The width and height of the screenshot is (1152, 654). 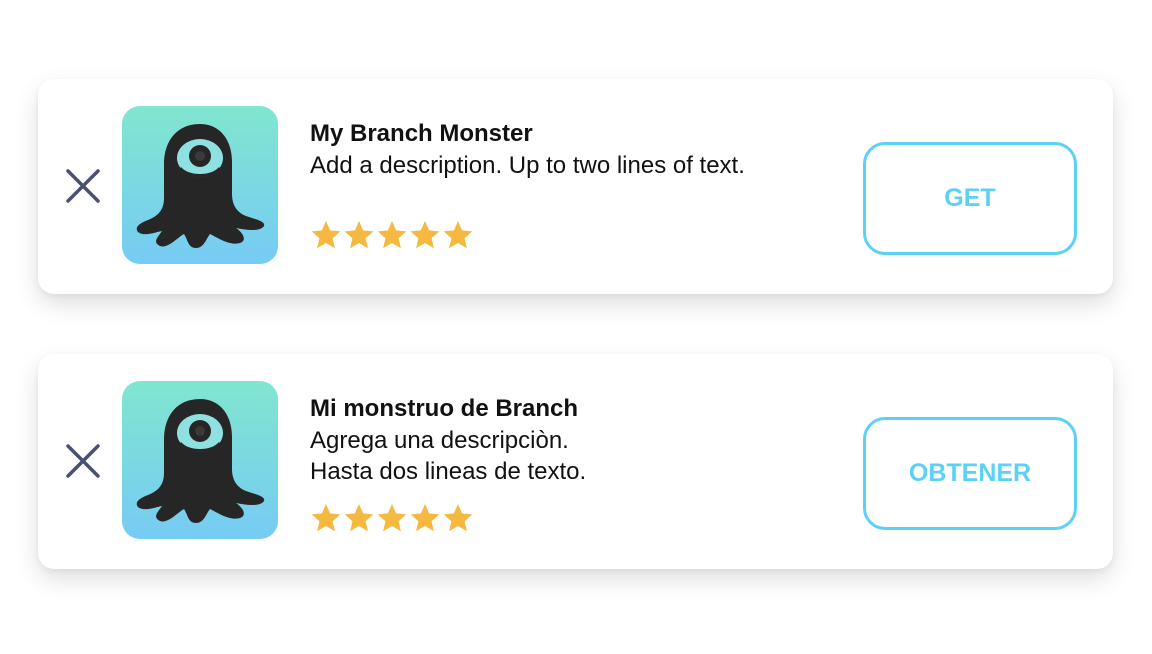 What do you see at coordinates (970, 473) in the screenshot?
I see `obtener-button: OBTENER` at bounding box center [970, 473].